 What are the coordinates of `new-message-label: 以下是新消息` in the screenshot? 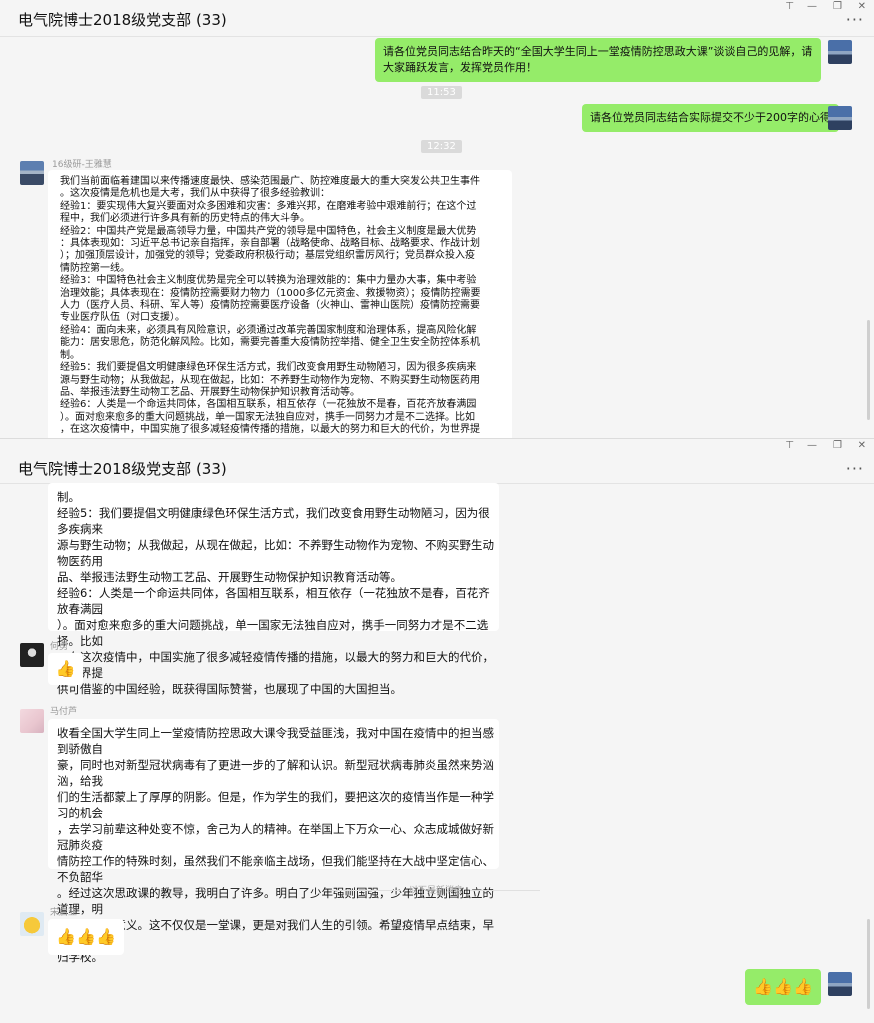 It's located at (436, 891).